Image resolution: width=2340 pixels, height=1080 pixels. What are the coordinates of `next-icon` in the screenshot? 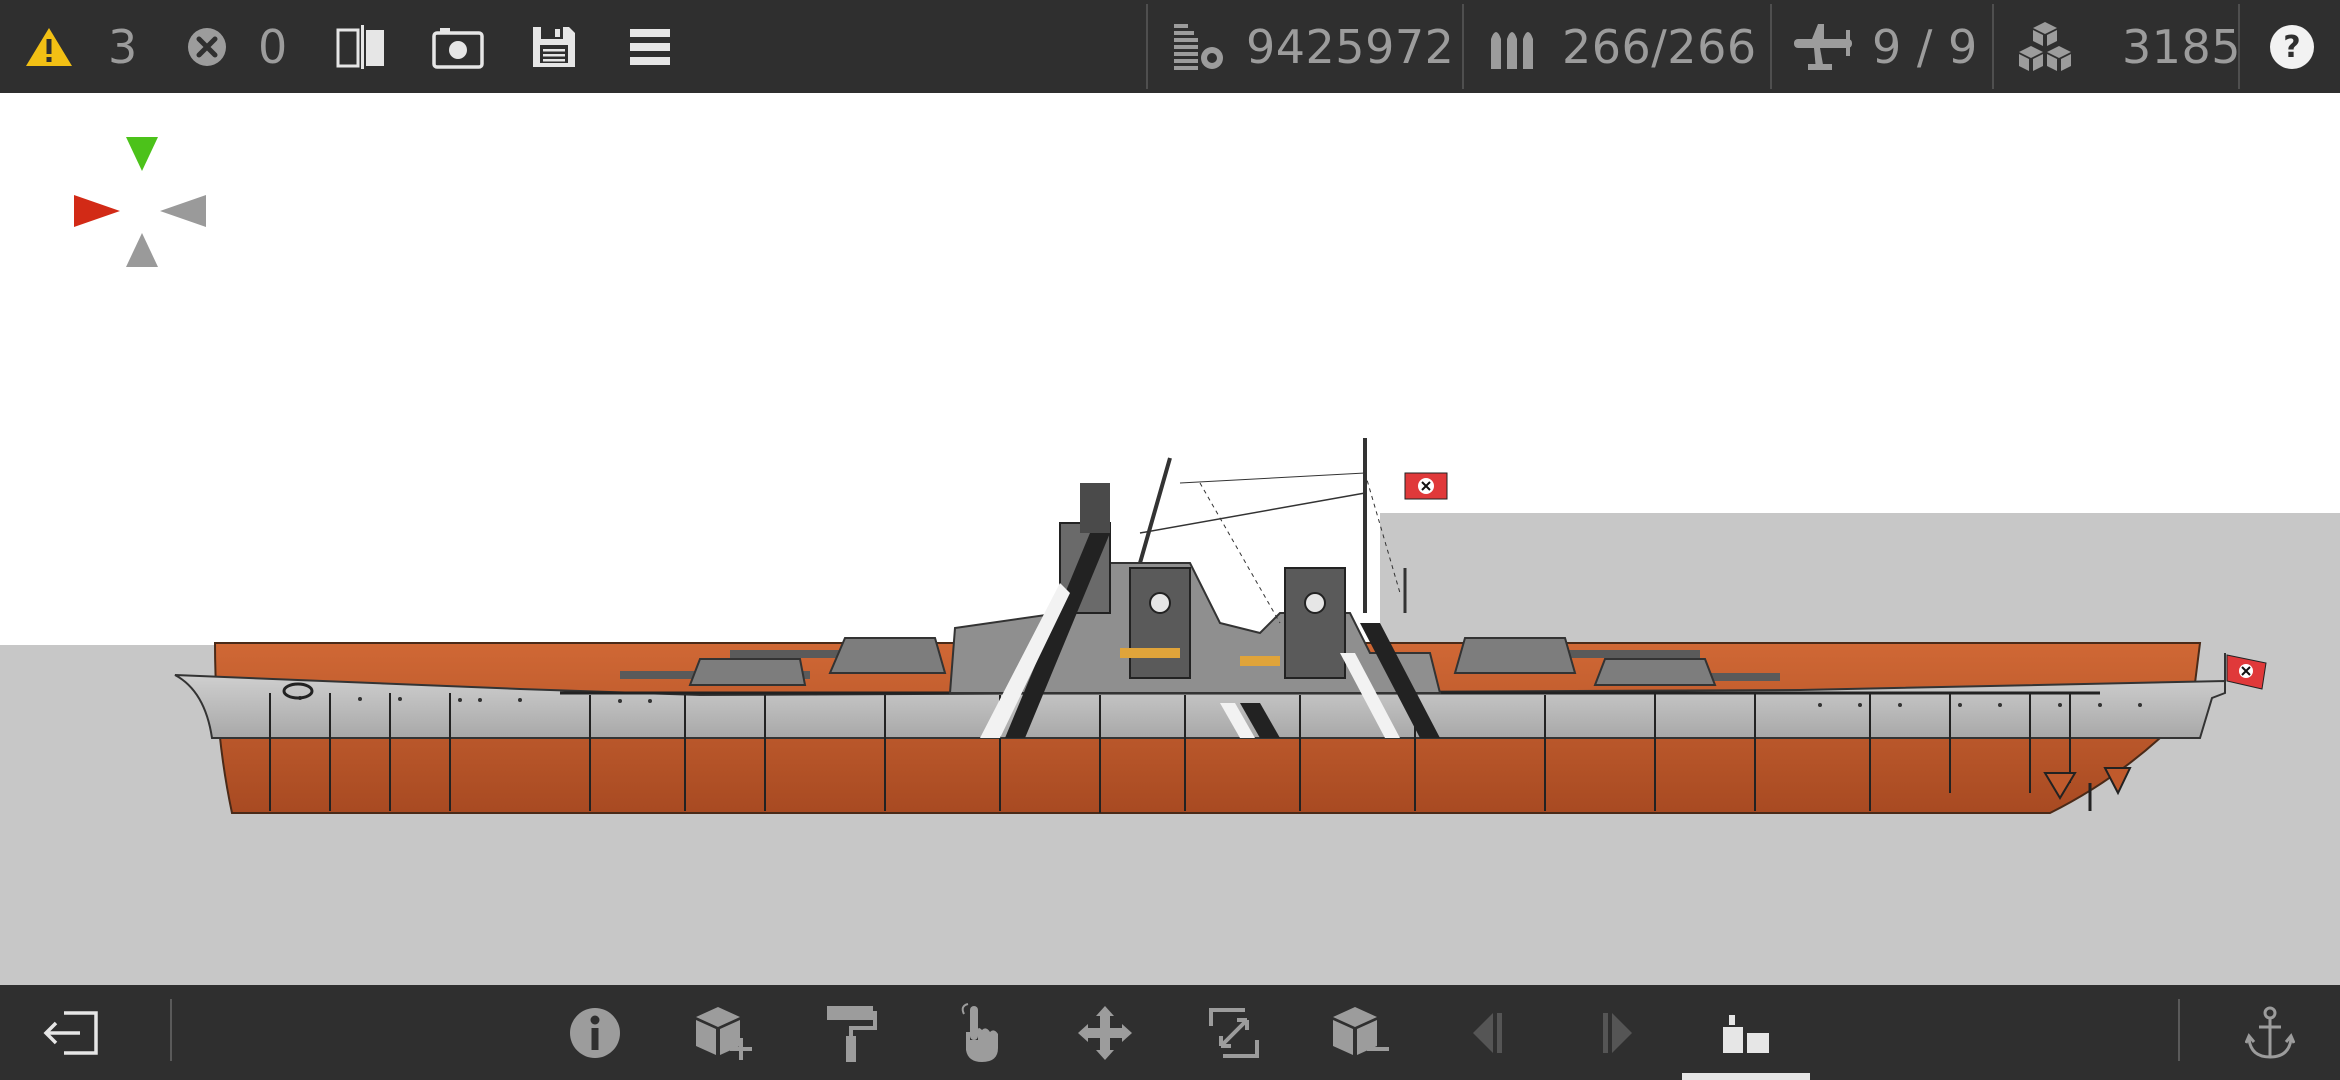 It's located at (1617, 1032).